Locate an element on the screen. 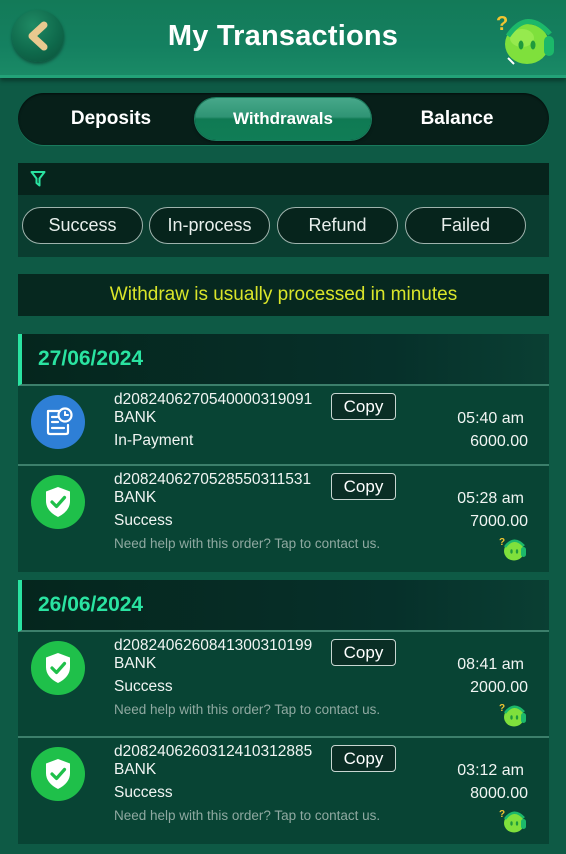 The image size is (566, 854). transaction-status: In-Payment is located at coordinates (154, 440).